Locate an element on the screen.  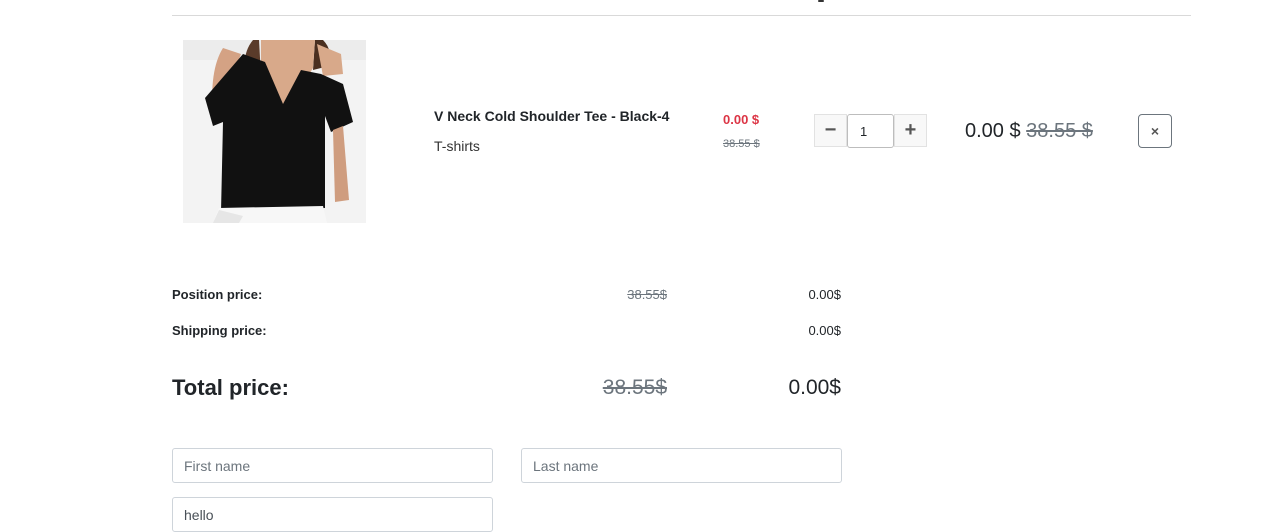
top-divider is located at coordinates (681, 15).